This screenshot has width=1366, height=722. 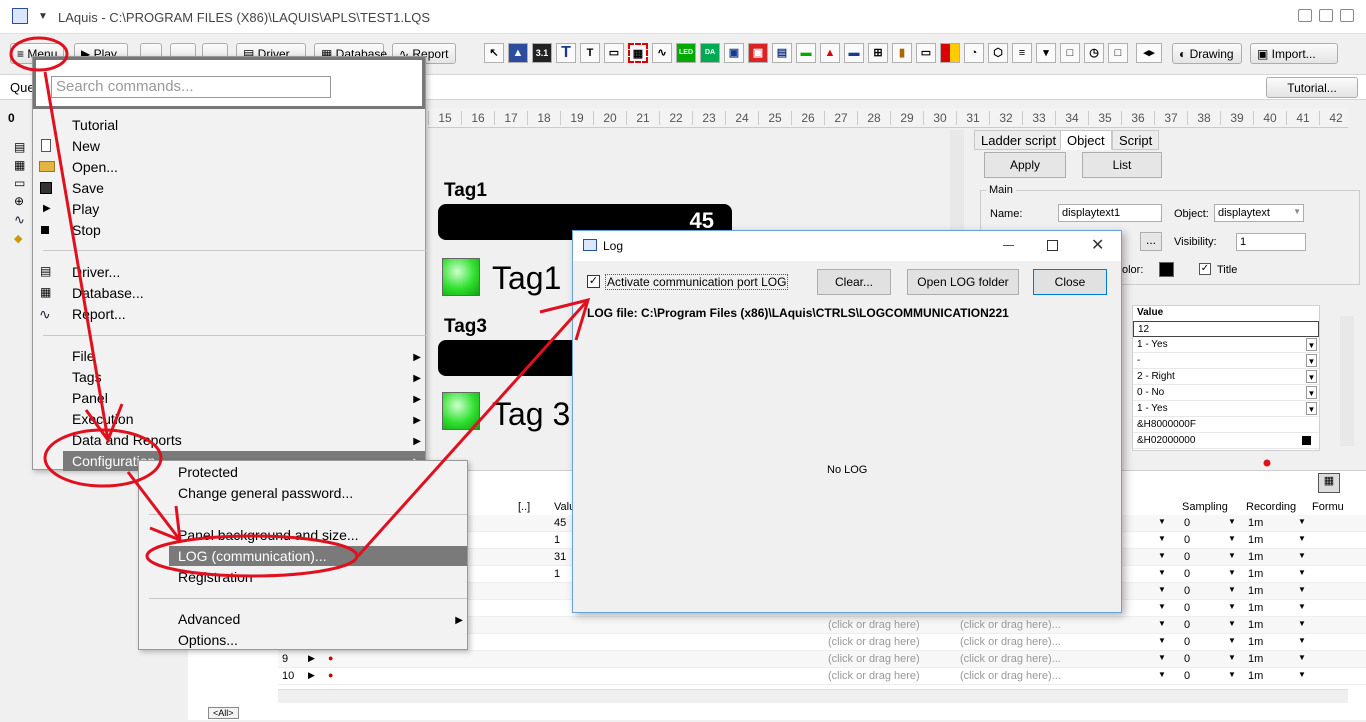 I want to click on menu-item-stop: Stop, so click(x=86, y=230).